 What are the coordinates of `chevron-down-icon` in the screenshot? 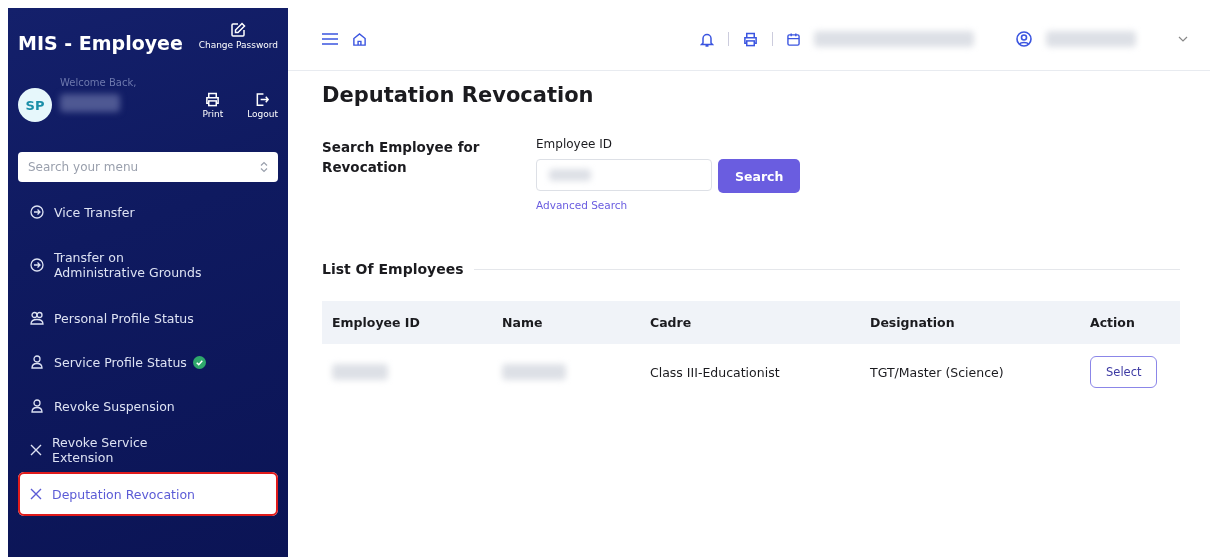 It's located at (1183, 39).